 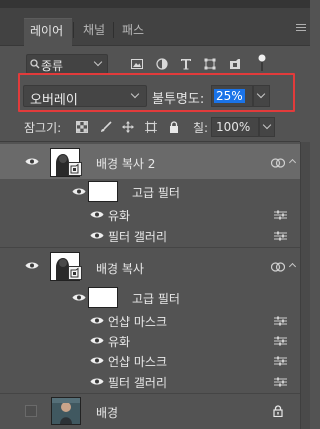 I want to click on filter-toggle-icon, so click(x=263, y=62).